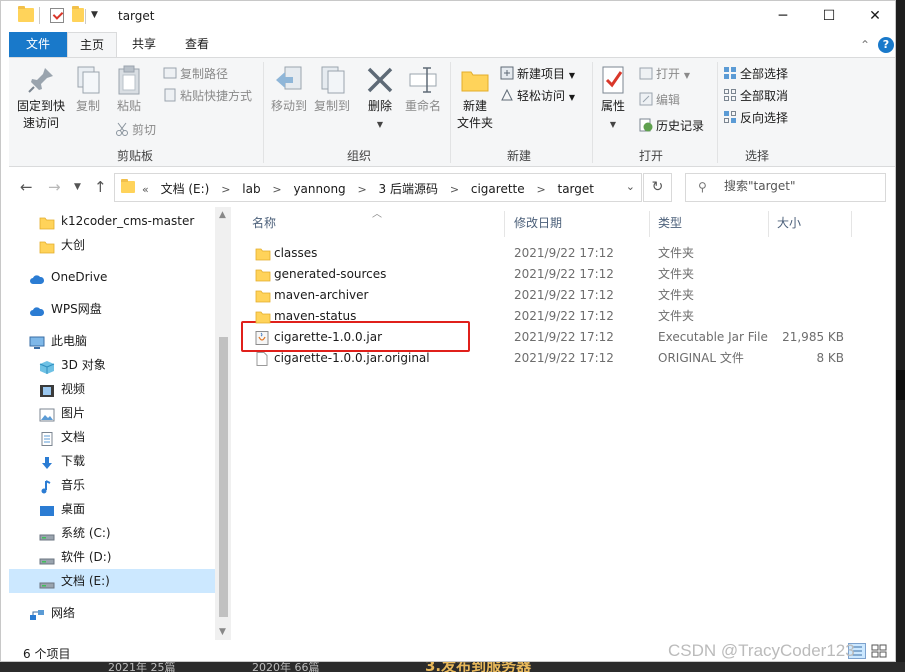  I want to click on cut-button: 剪切, so click(135, 130).